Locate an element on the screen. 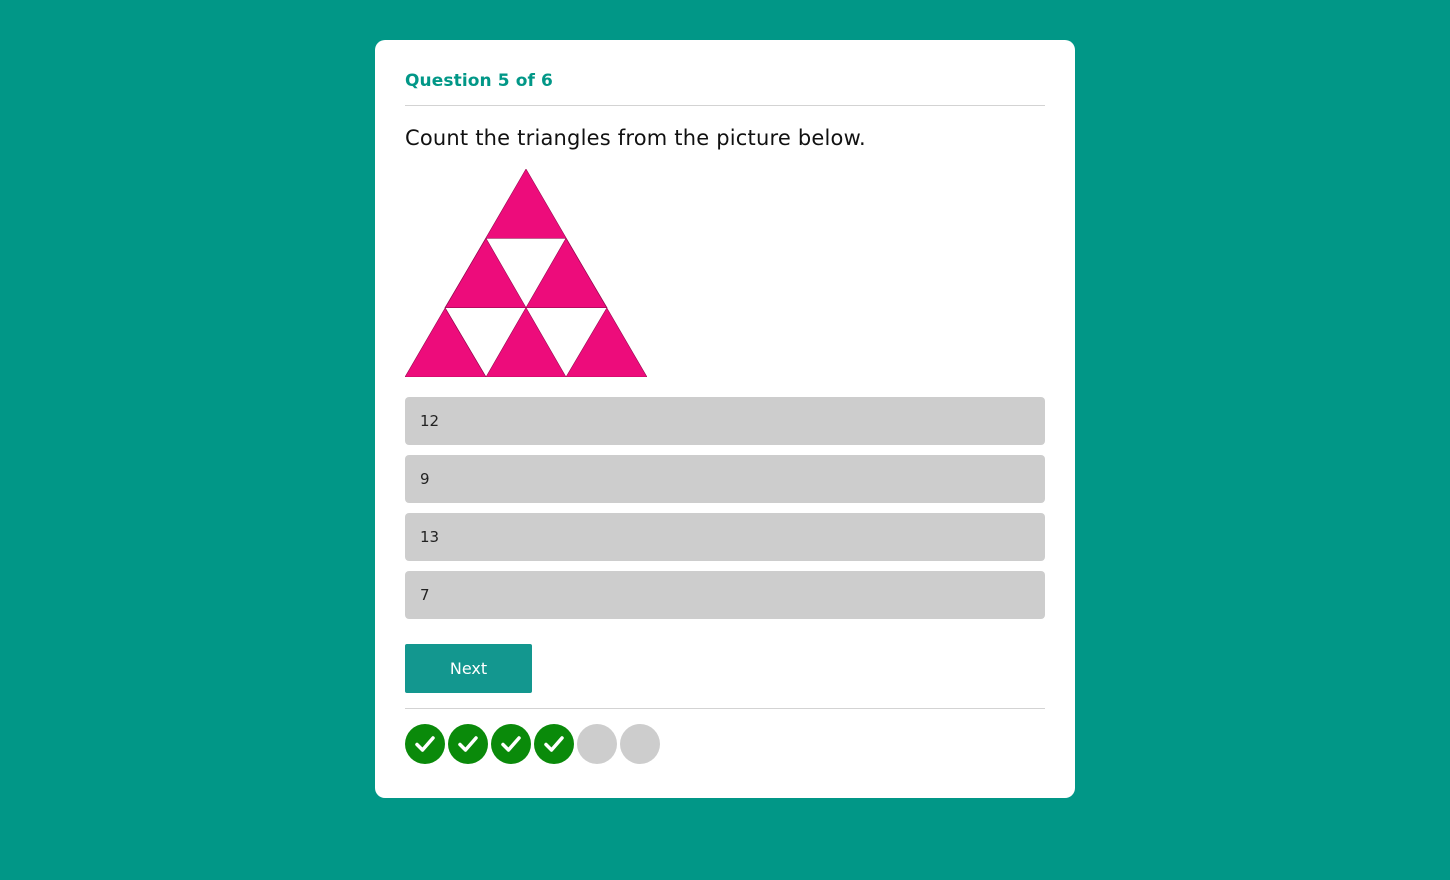 Image resolution: width=1450 pixels, height=880 pixels. answer-list: 12 9 13 7 is located at coordinates (725, 513).